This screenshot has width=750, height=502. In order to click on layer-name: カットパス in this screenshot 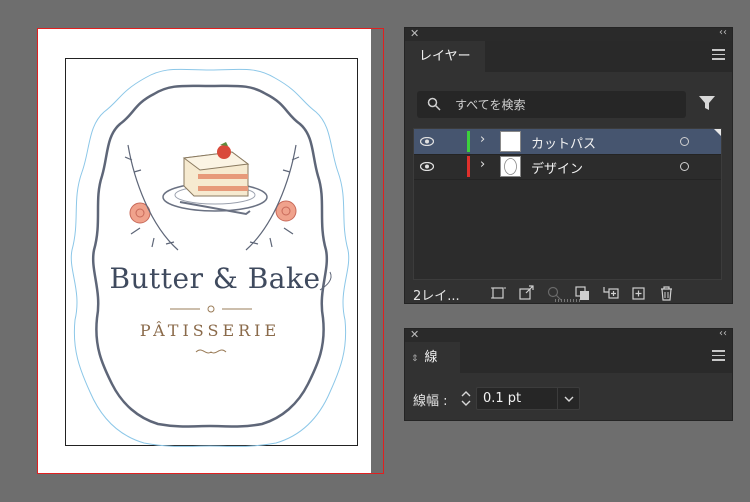, I will do `click(563, 142)`.